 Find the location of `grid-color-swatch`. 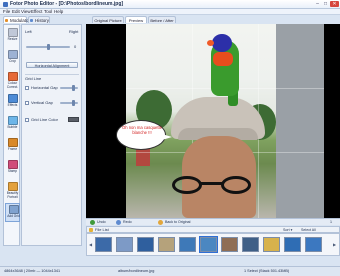

grid-color-swatch is located at coordinates (73, 119).